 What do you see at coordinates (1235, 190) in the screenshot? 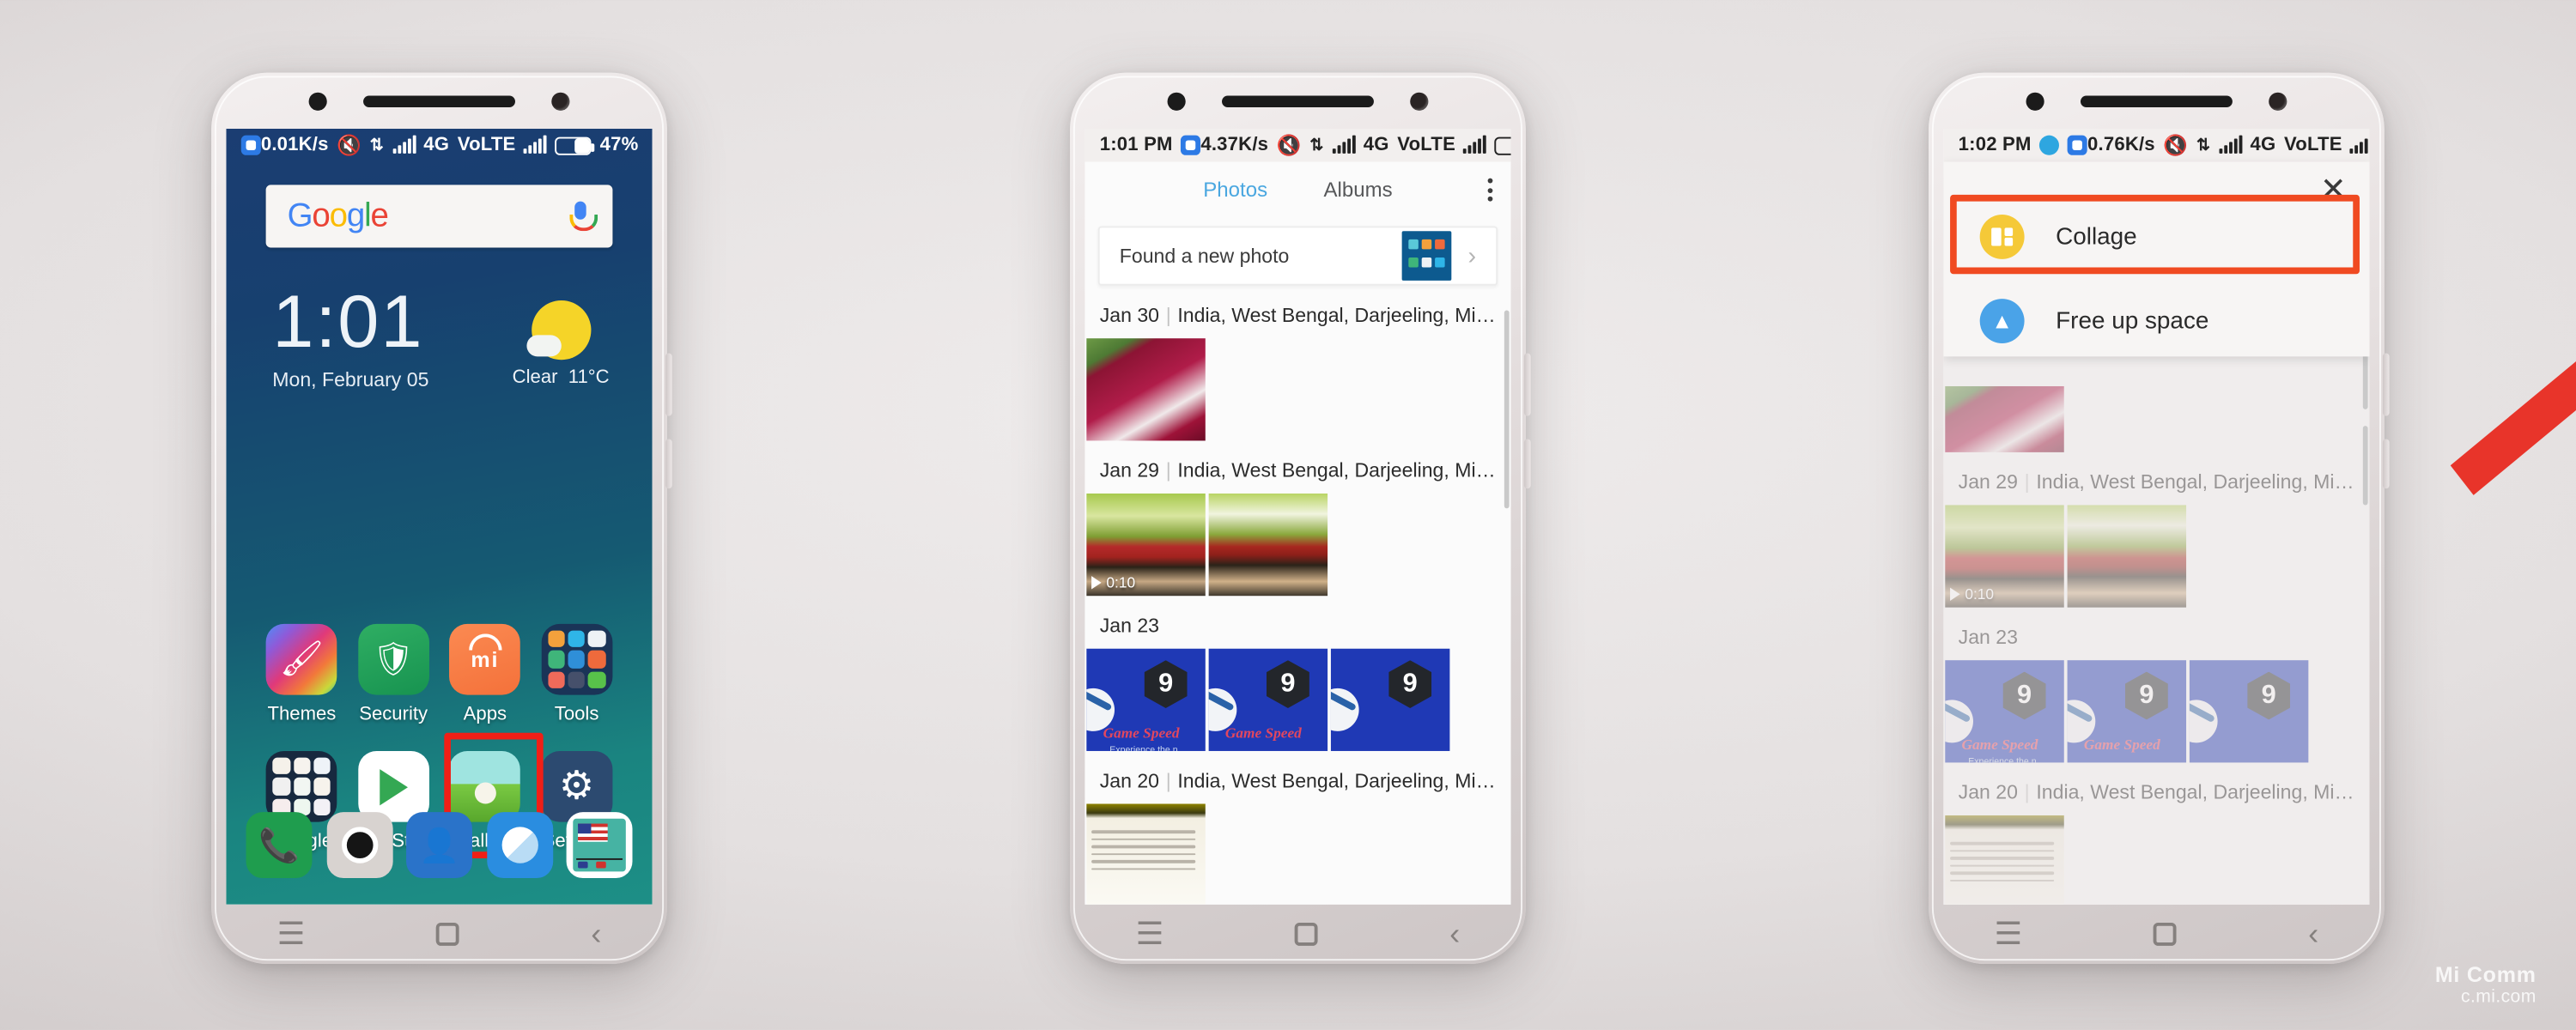
I see `tab-photos: Photos` at bounding box center [1235, 190].